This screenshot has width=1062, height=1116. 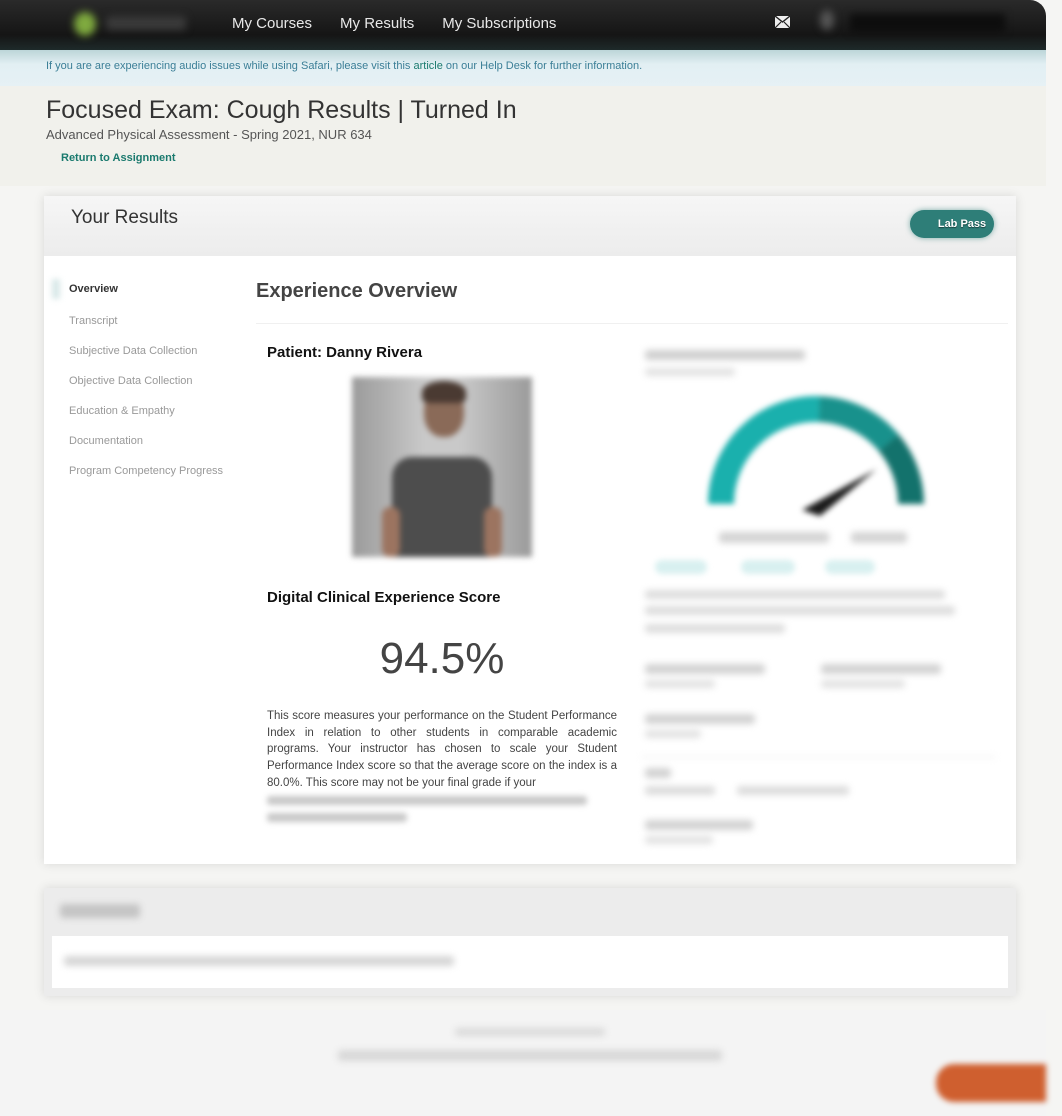 I want to click on score-description-blurred, so click(x=442, y=808).